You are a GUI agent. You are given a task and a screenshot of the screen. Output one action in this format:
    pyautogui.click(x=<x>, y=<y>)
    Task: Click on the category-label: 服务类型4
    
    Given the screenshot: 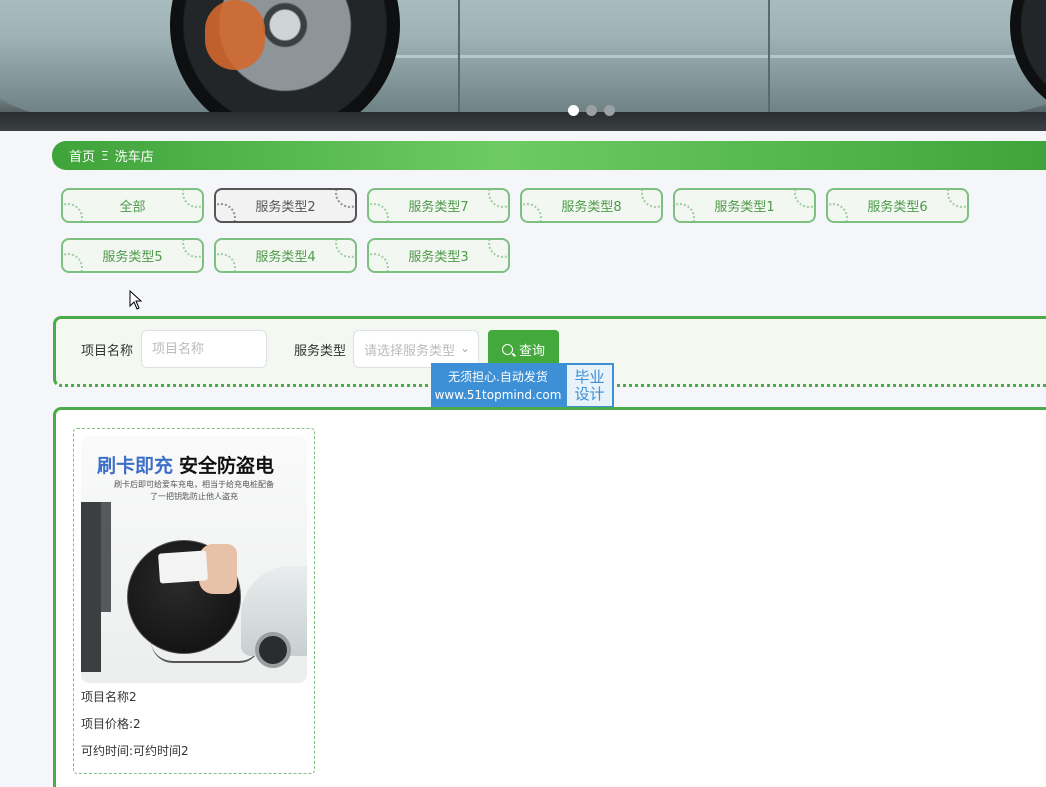 What is the action you would take?
    pyautogui.click(x=285, y=257)
    